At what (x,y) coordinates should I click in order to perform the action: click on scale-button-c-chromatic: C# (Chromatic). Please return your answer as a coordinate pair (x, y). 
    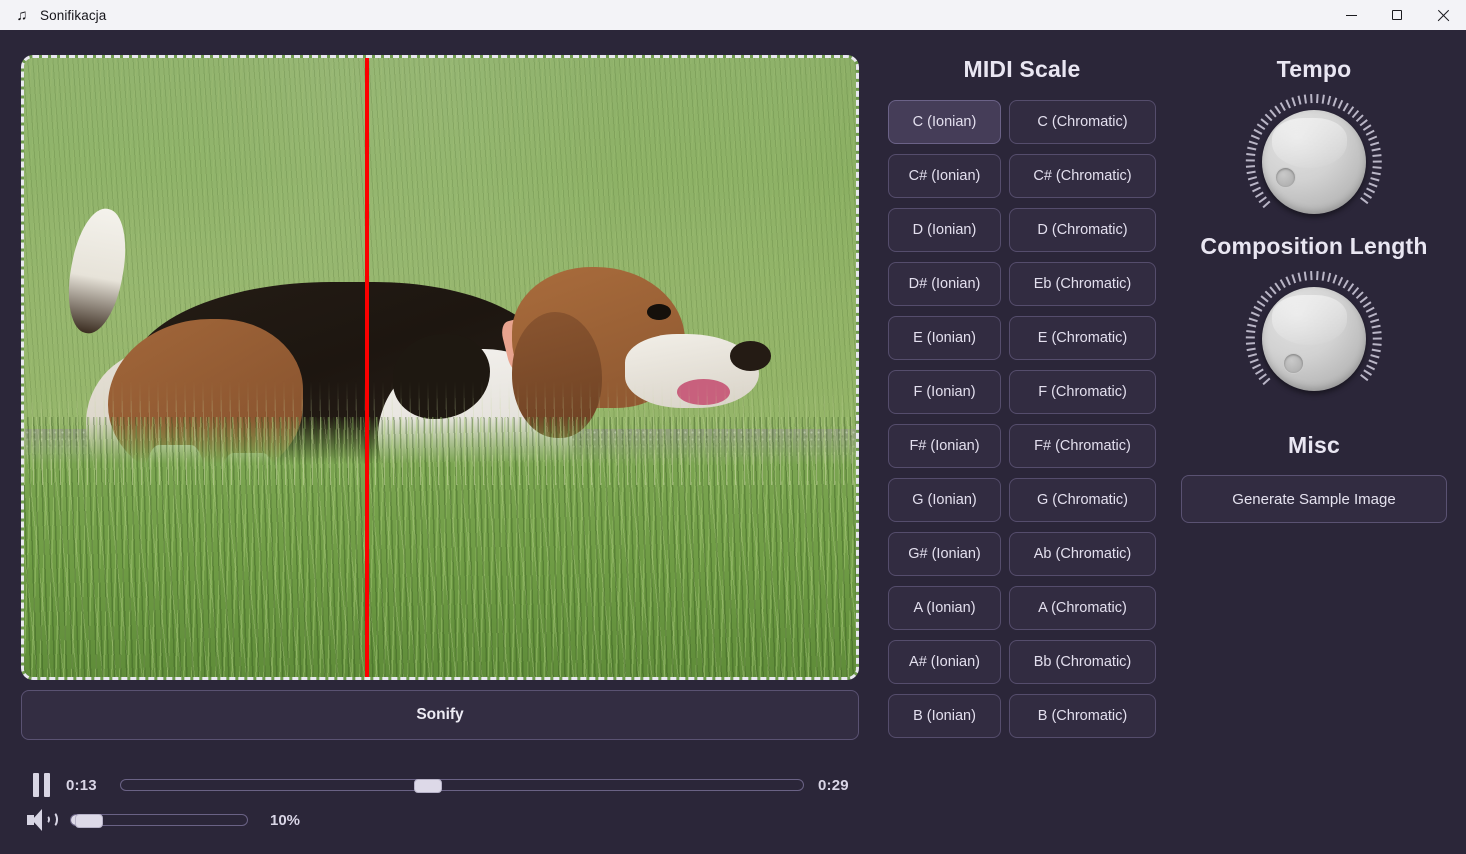
    Looking at the image, I should click on (1082, 176).